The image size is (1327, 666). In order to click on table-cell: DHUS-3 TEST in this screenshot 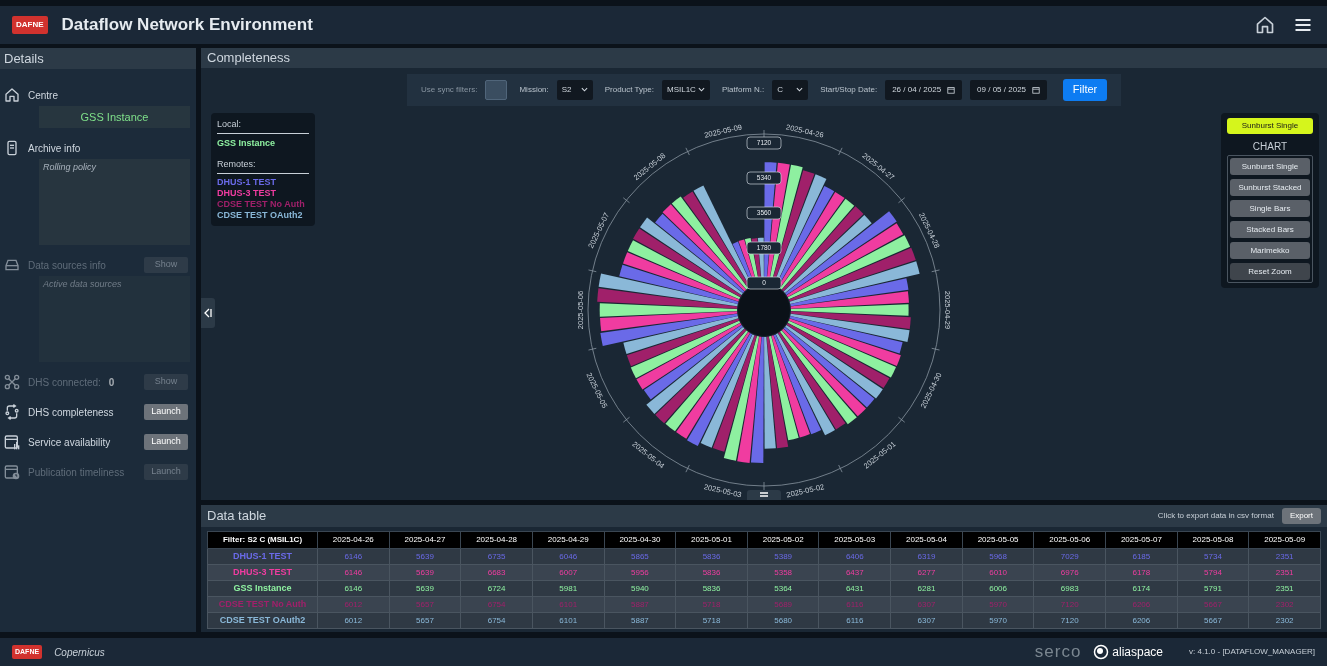, I will do `click(262, 572)`.